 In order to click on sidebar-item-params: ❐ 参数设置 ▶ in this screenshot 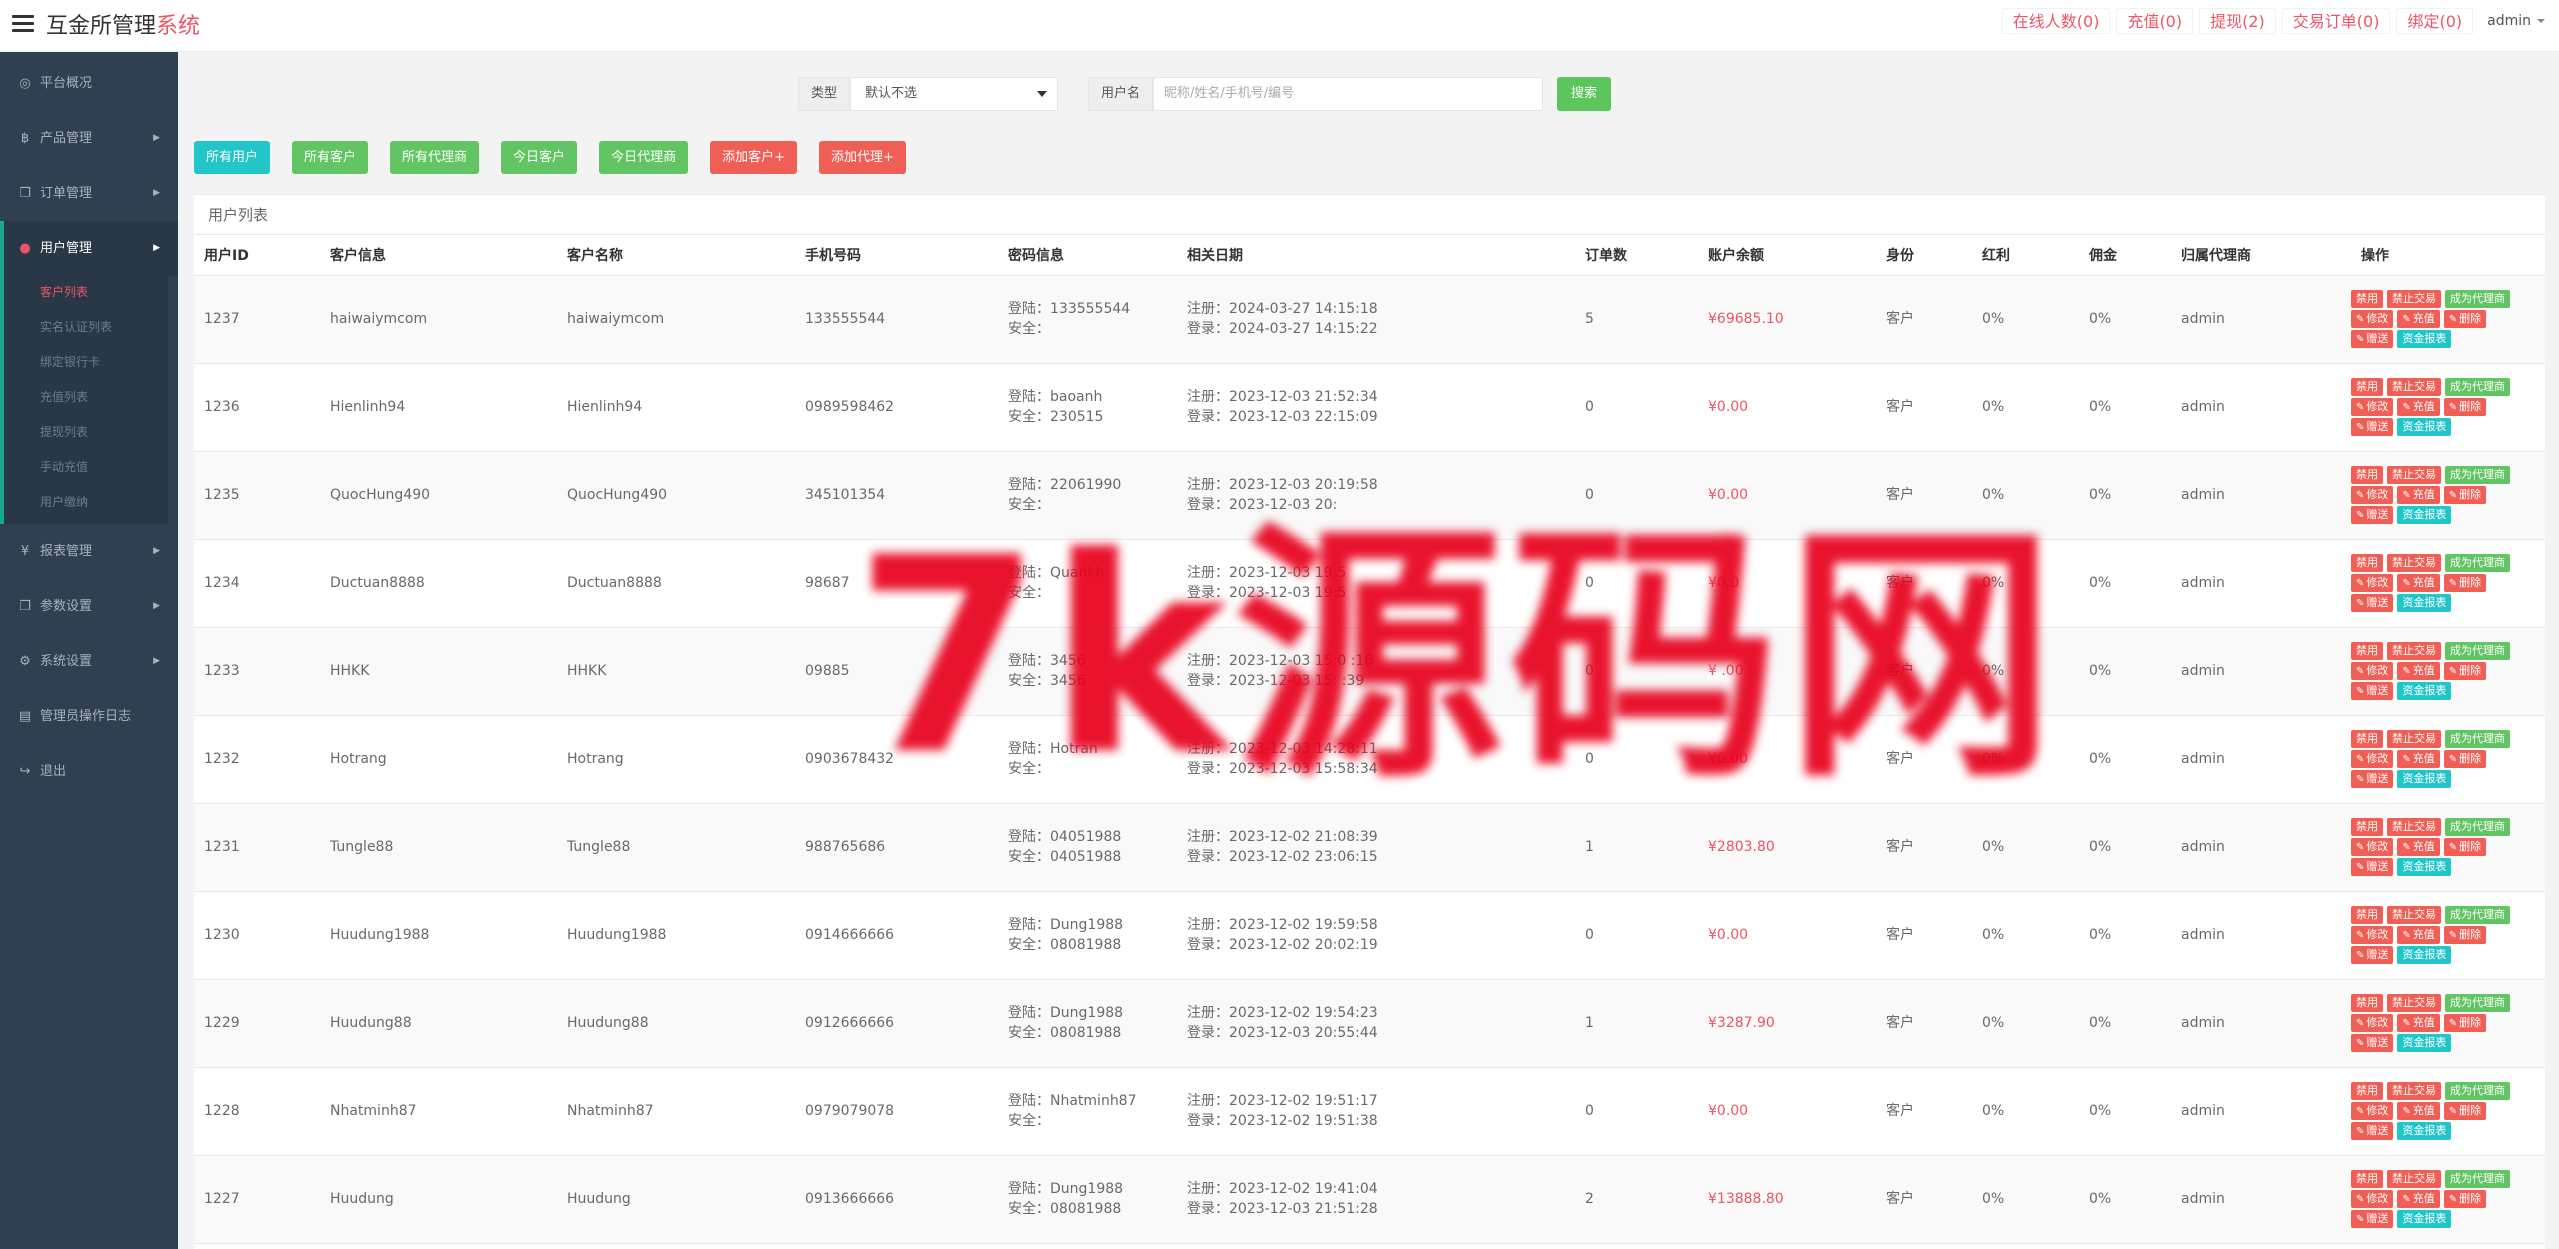, I will do `click(89, 606)`.